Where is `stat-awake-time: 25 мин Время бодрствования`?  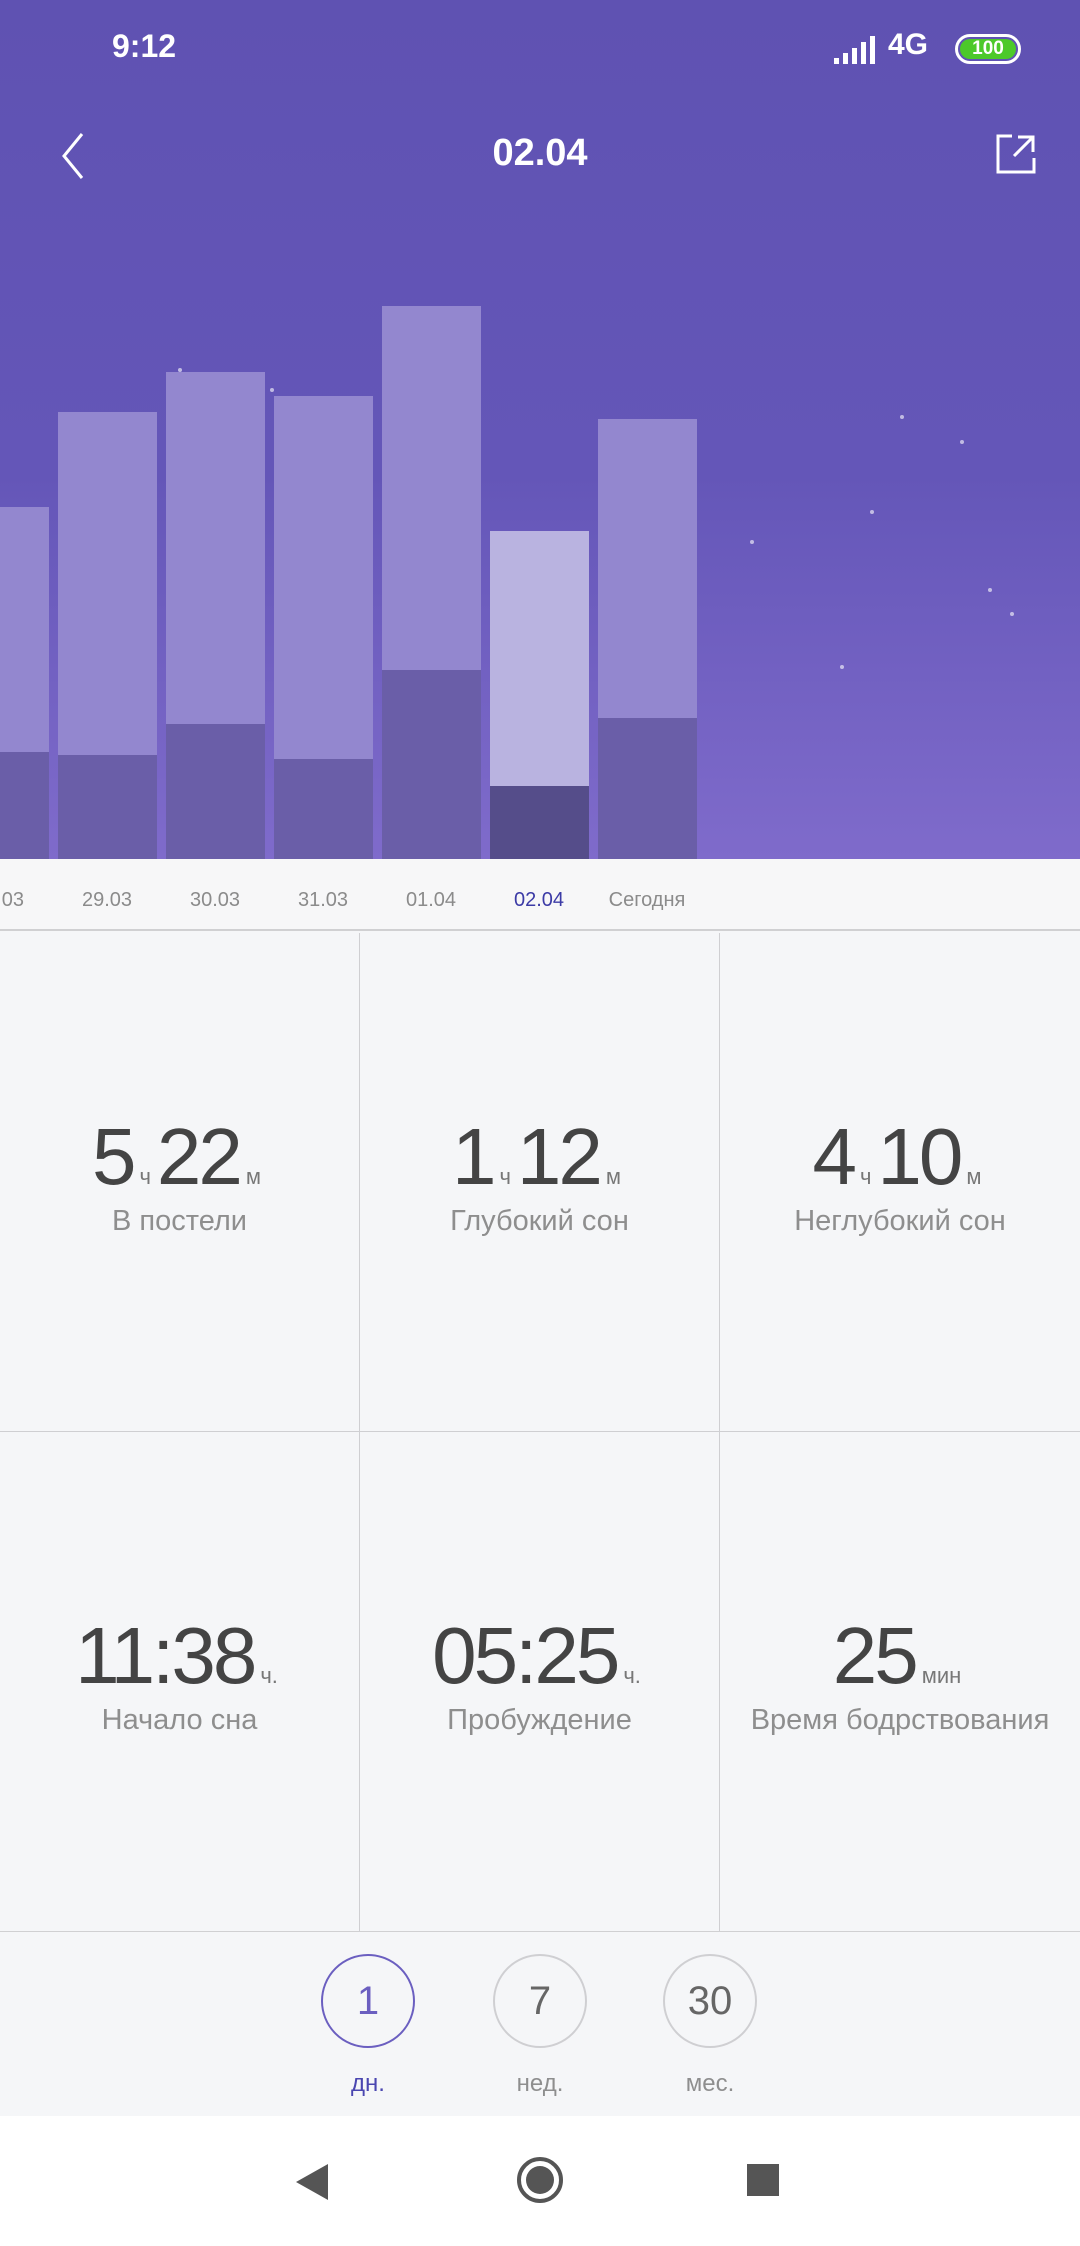 stat-awake-time: 25 мин Время бодрствования is located at coordinates (900, 1681).